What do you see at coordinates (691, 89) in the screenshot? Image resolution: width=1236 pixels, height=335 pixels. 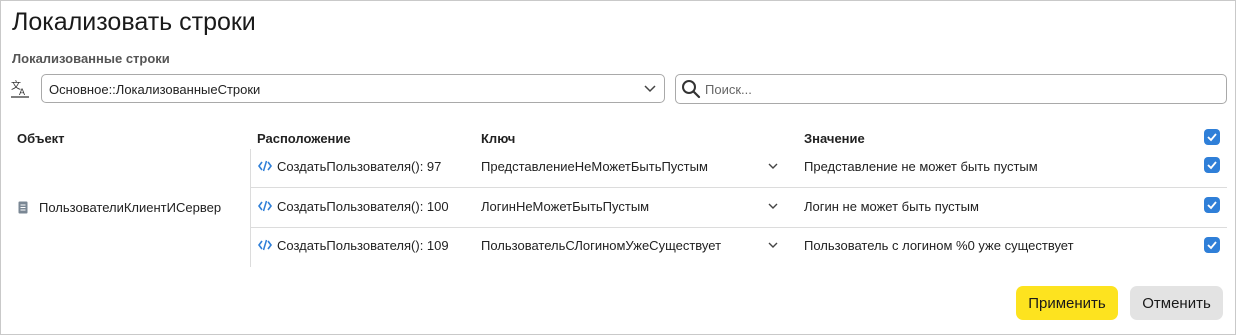 I see `search-icon` at bounding box center [691, 89].